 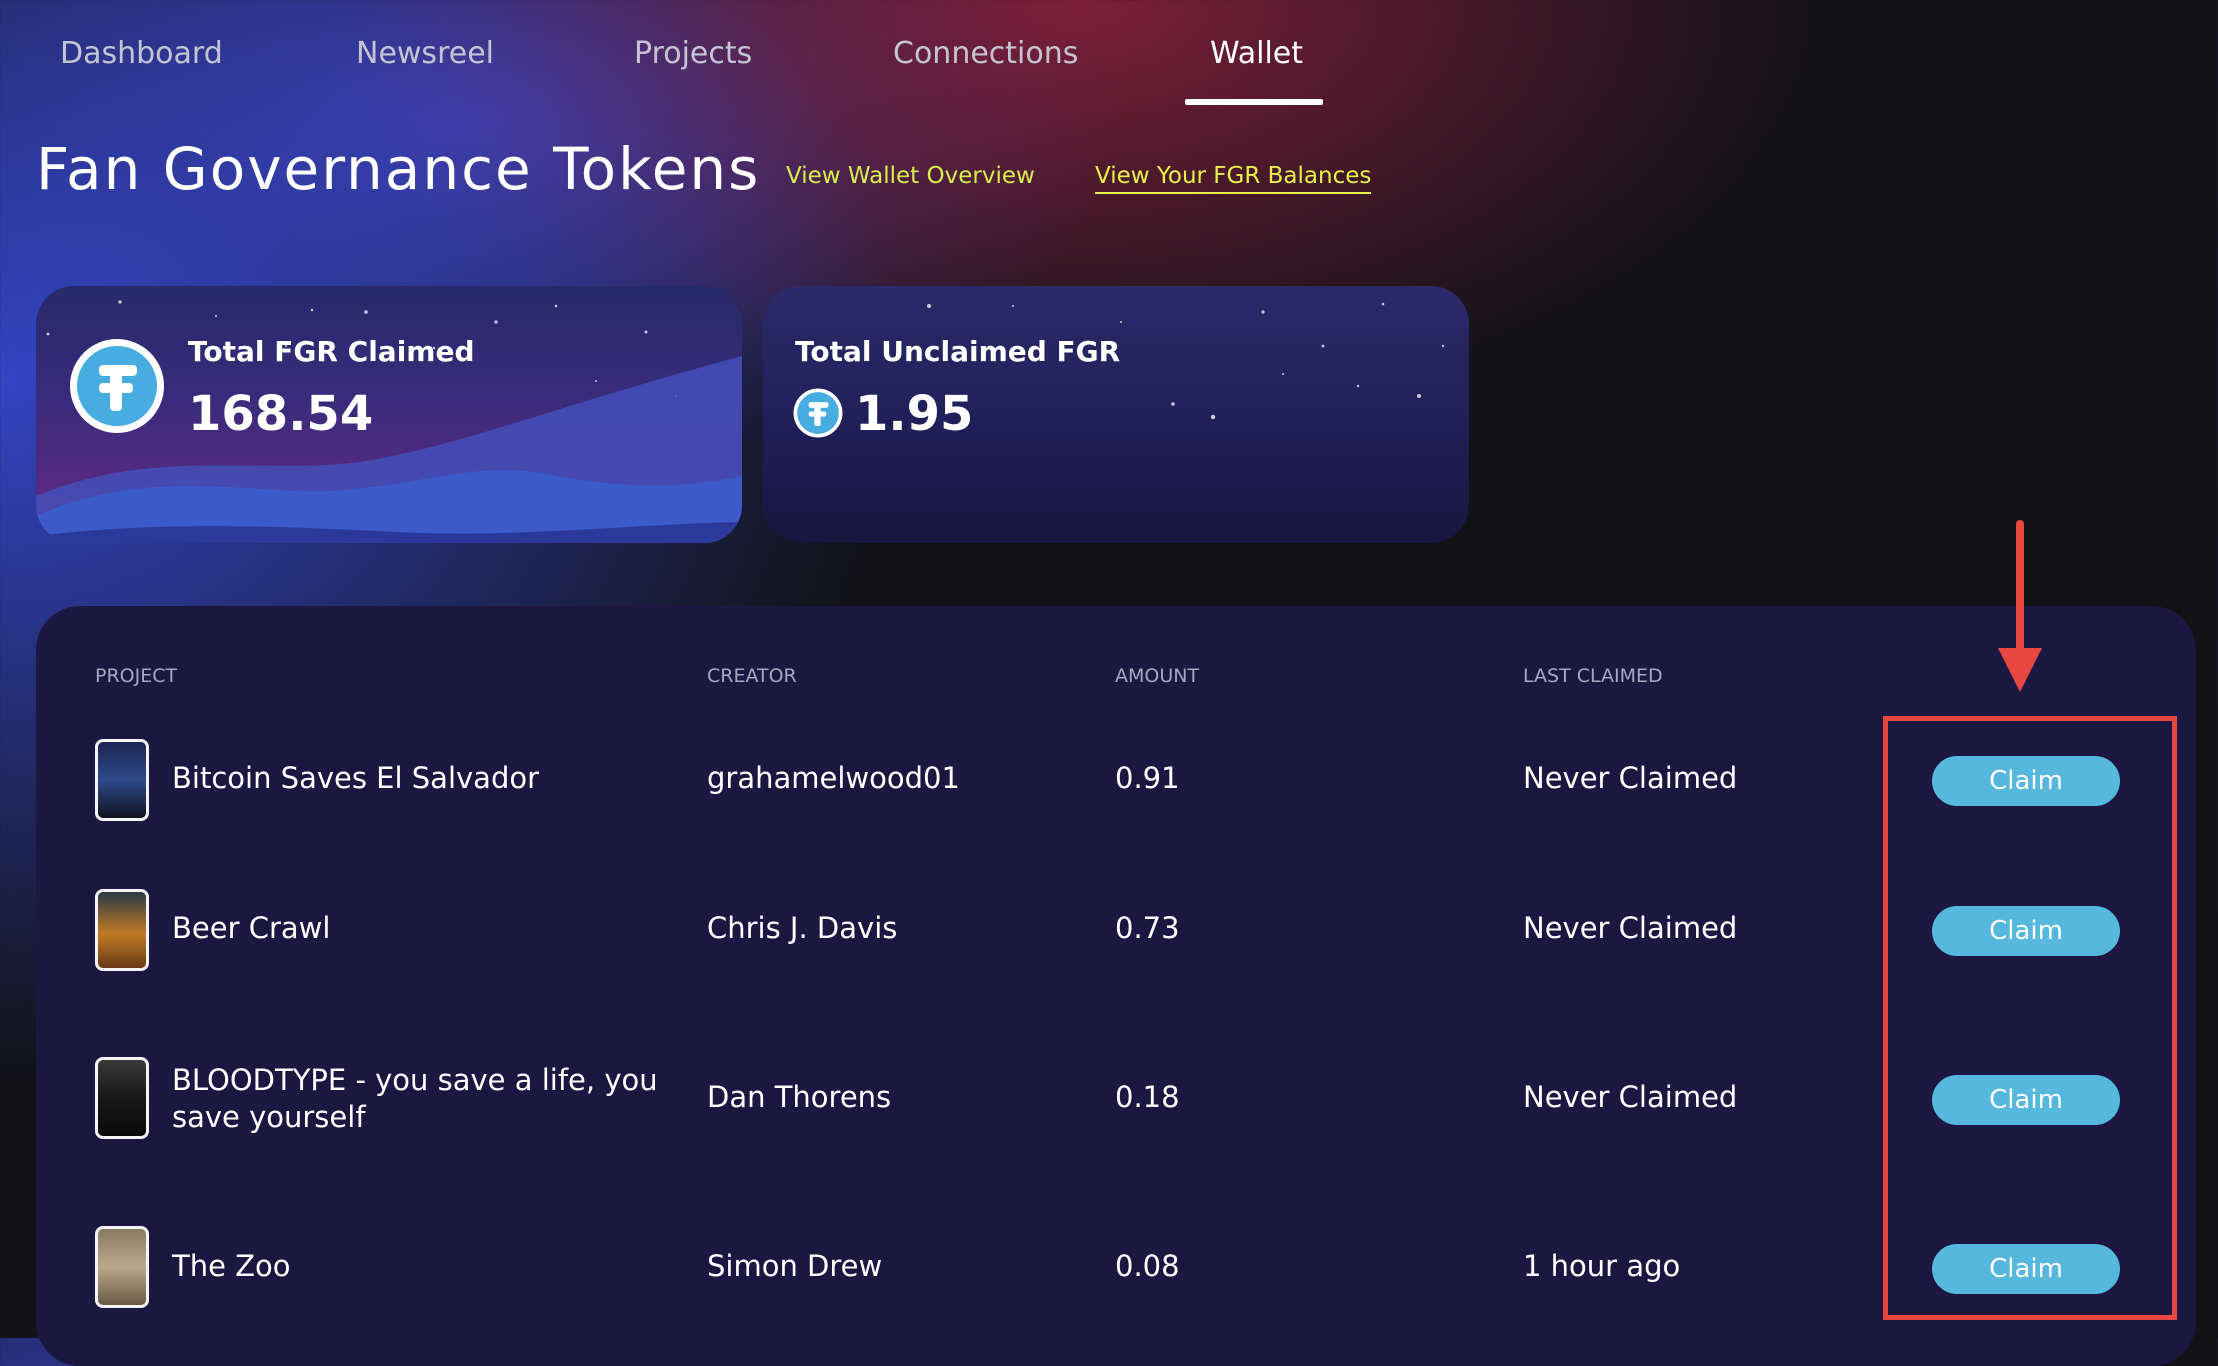 What do you see at coordinates (141, 53) in the screenshot?
I see `nav-tab-dashboard: Dashboard` at bounding box center [141, 53].